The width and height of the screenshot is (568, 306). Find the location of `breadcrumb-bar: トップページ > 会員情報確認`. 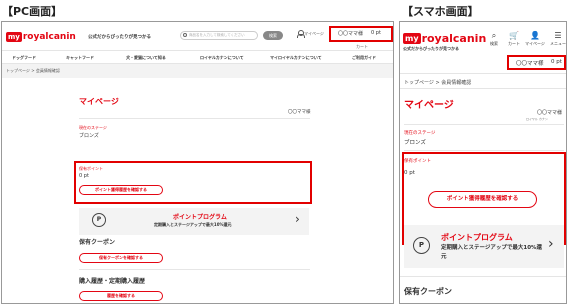

breadcrumb-bar: トップページ > 会員情報確認 is located at coordinates (197, 71).